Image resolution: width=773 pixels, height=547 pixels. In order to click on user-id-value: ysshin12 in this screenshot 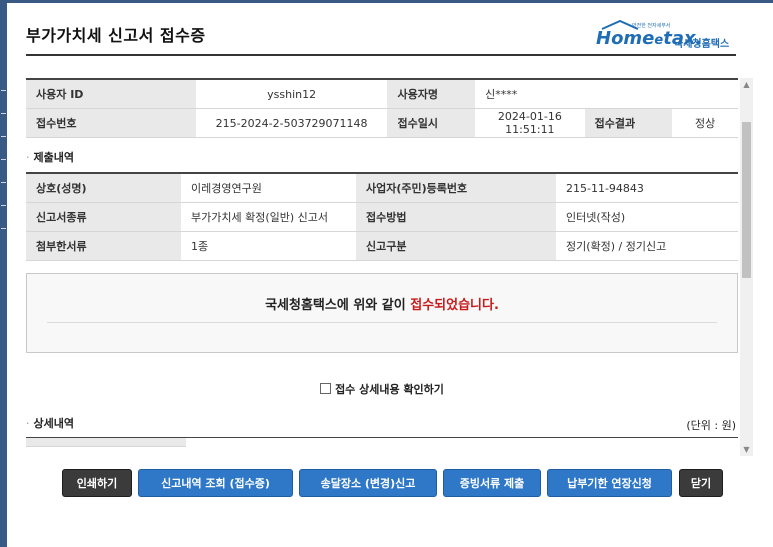, I will do `click(291, 93)`.